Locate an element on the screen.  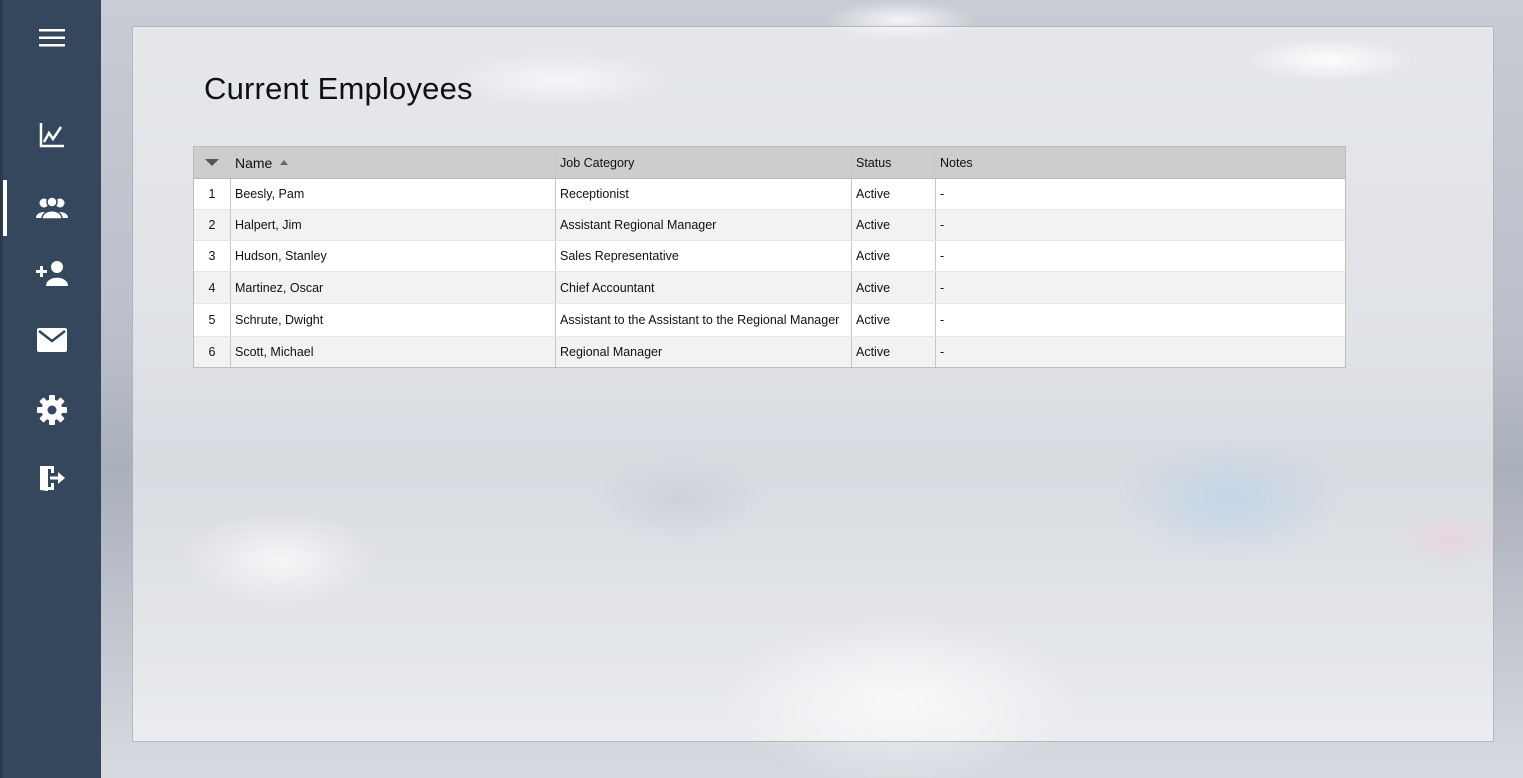
table-row: 1 Beesly, Pam Receptionist Active - is located at coordinates (769, 194).